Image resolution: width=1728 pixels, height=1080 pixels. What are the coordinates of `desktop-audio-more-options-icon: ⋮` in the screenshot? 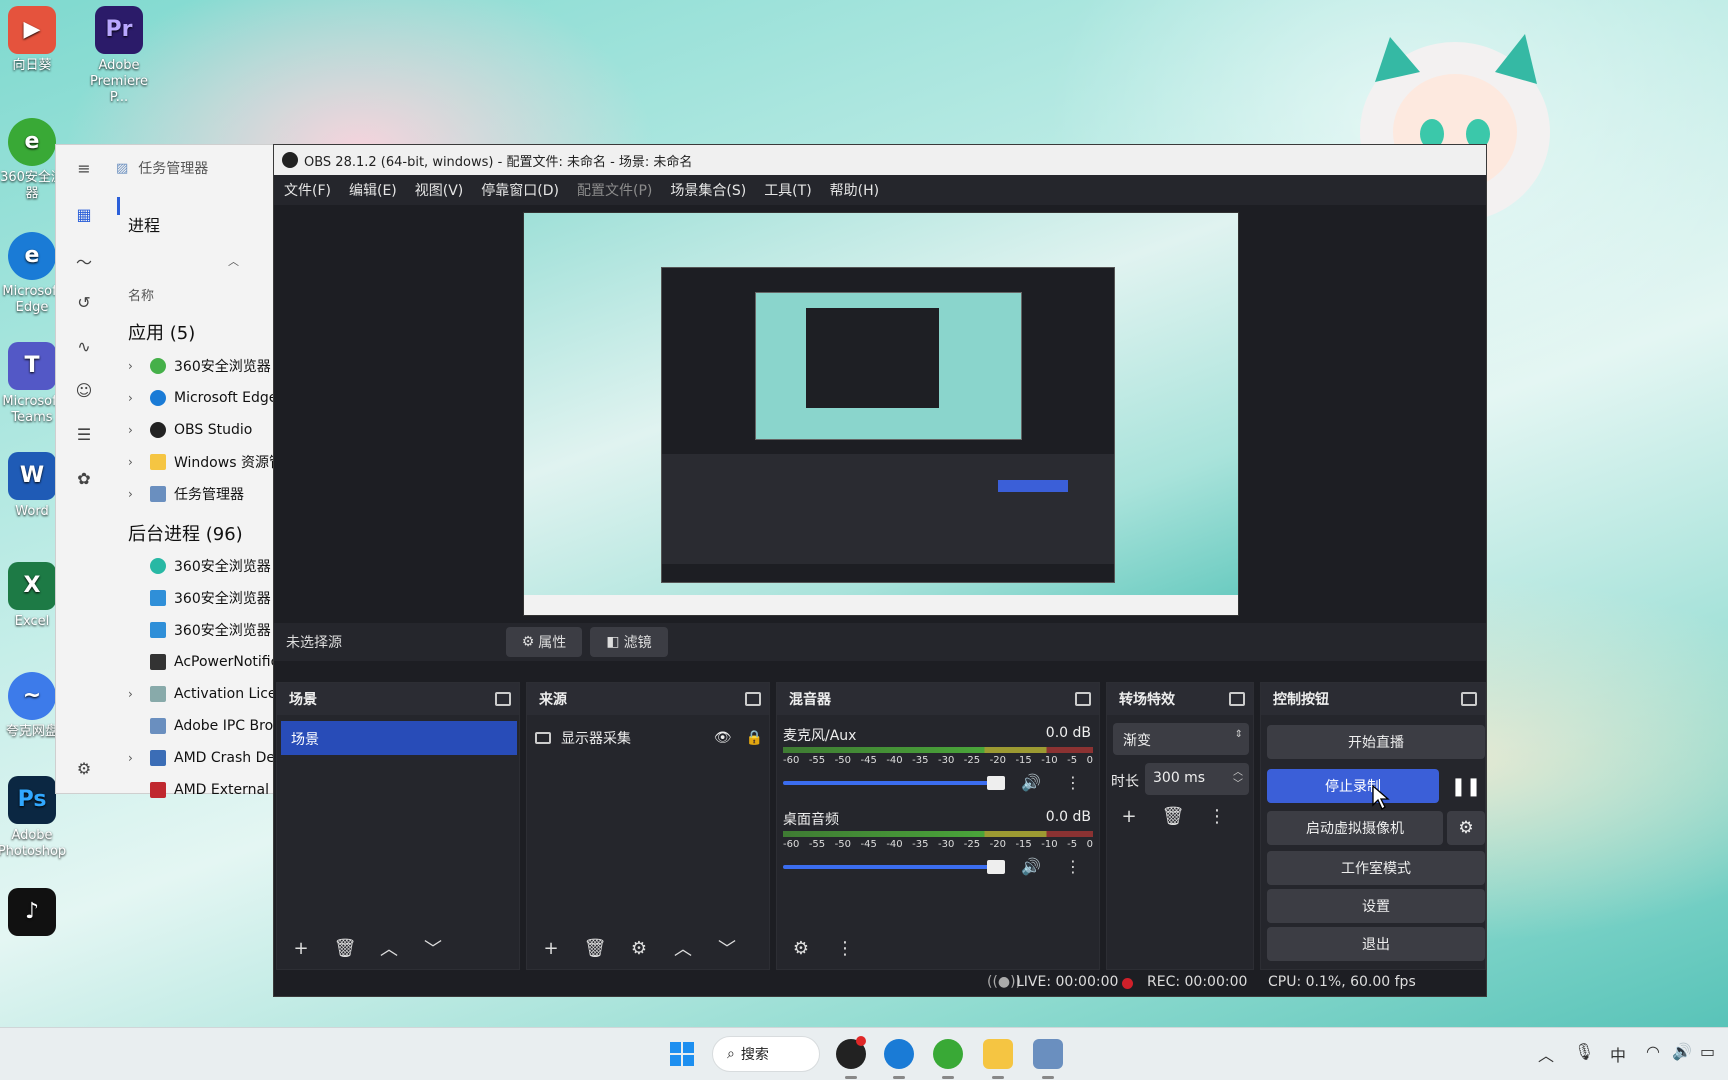 It's located at (1073, 866).